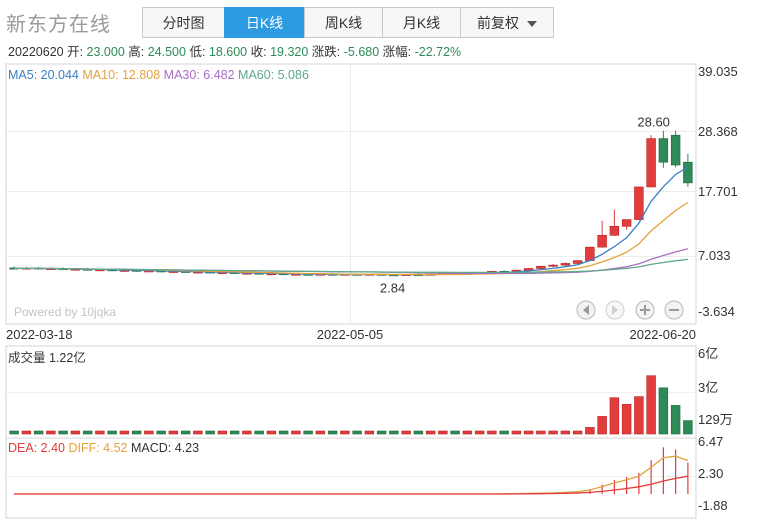 This screenshot has width=778, height=527. I want to click on kline-y-axis: 39.035 28.368 17.701 7.033 -3.634, so click(718, 191).